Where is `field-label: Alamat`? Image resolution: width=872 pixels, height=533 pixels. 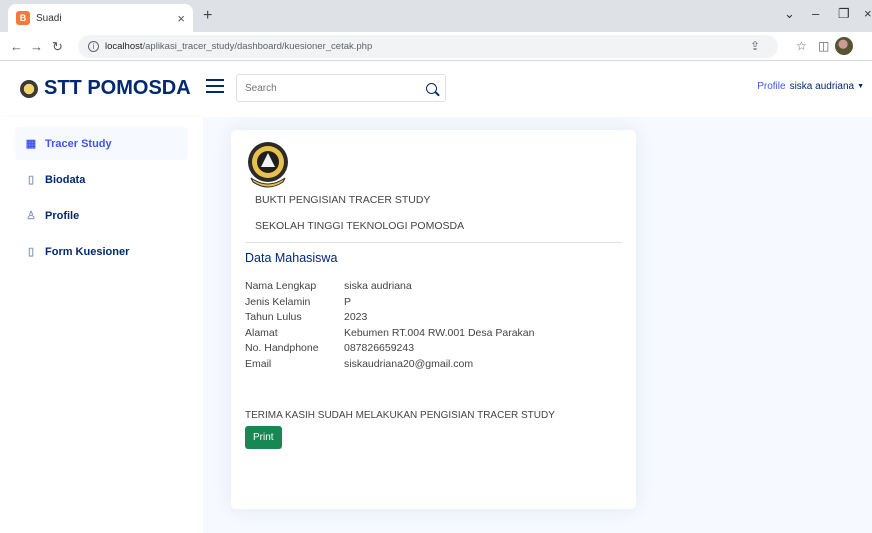
field-label: Alamat is located at coordinates (261, 332).